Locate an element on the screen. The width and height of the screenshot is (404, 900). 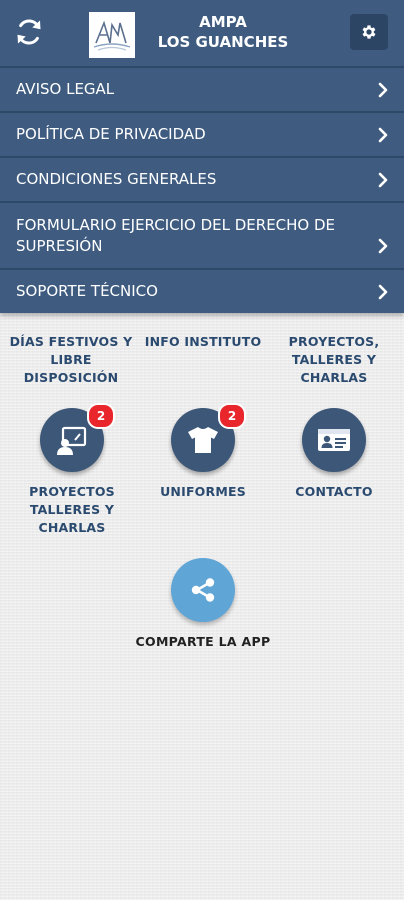
top-label-proyectos: PROYECTOS, TALLERES Y CHARLAS is located at coordinates (334, 360).